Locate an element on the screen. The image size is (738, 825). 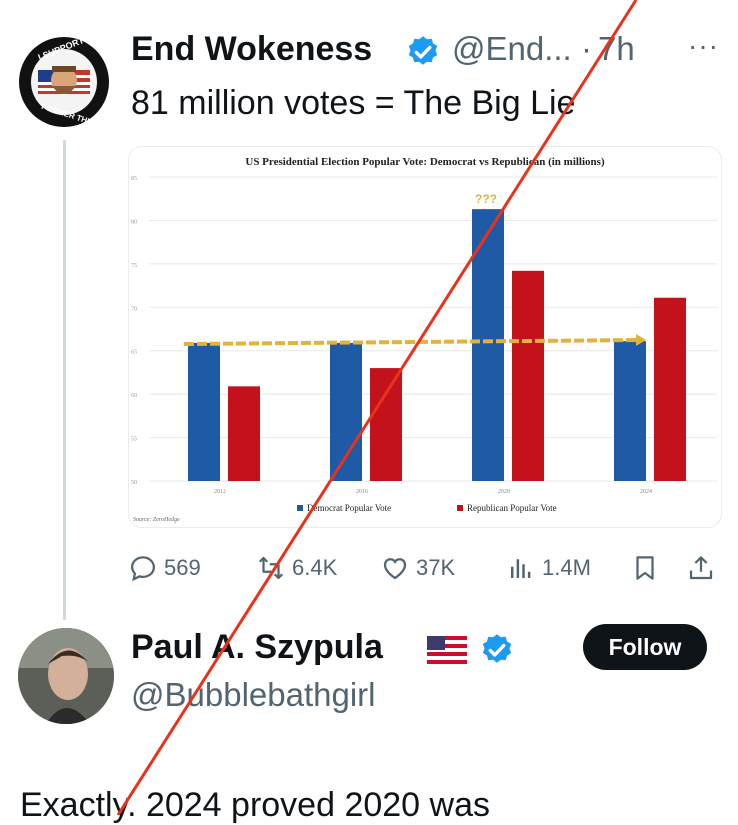
x-tick-label: 2016 is located at coordinates (362, 492).